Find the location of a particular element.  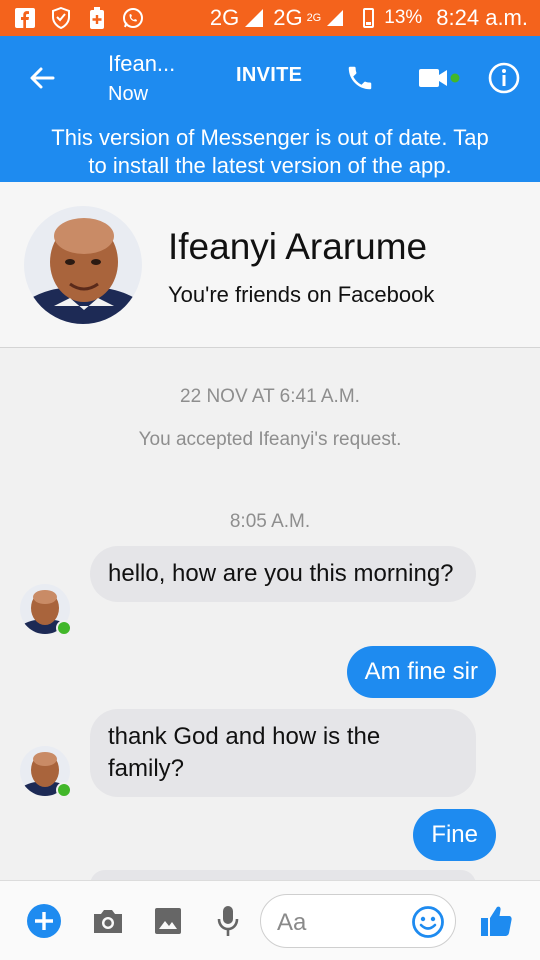

gallery-icon is located at coordinates (168, 921).